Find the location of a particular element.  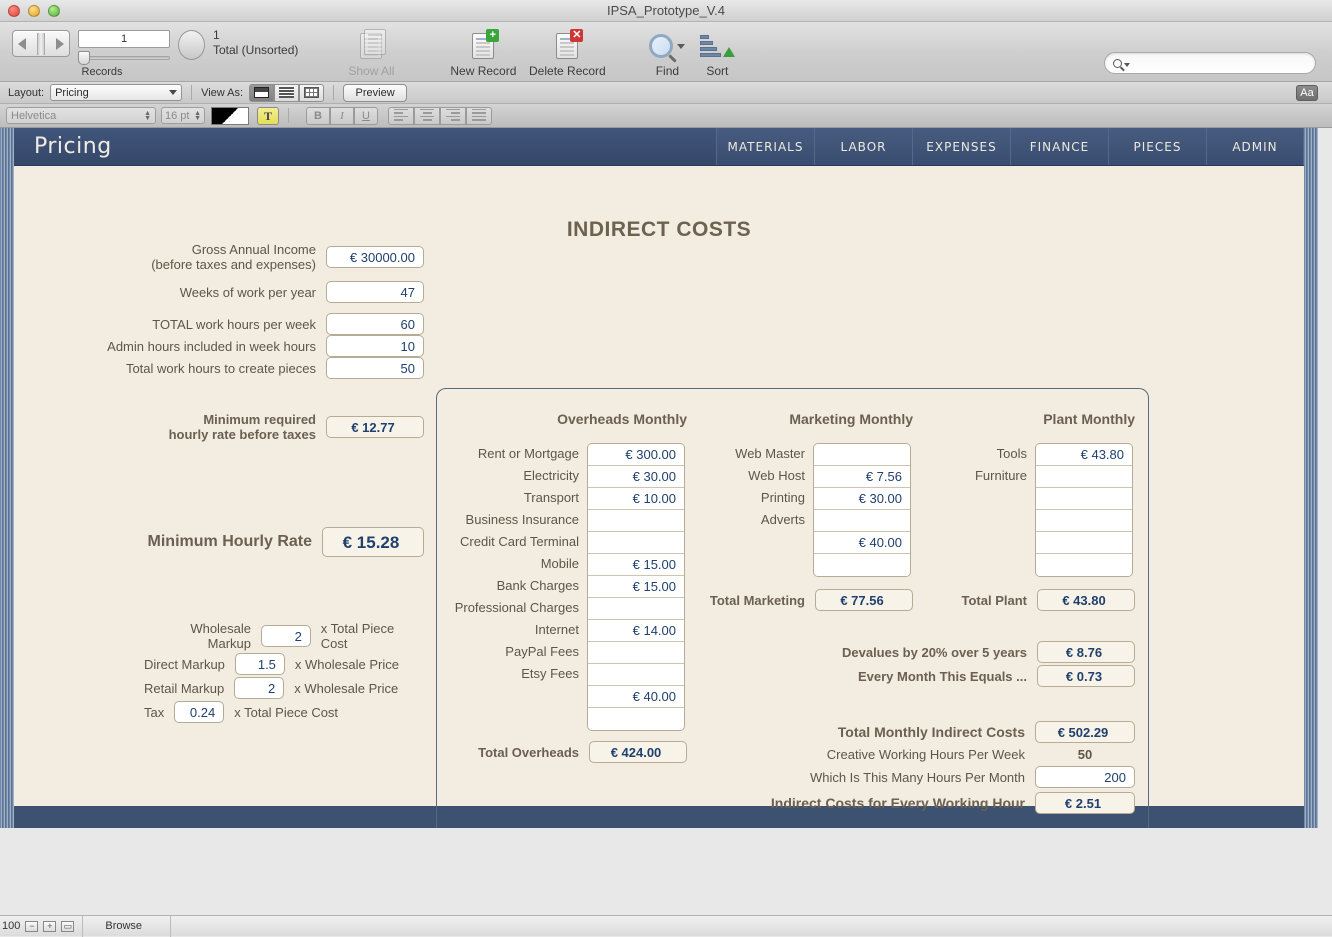

delete-record-button: ✕ Delete Record is located at coordinates (567, 54).